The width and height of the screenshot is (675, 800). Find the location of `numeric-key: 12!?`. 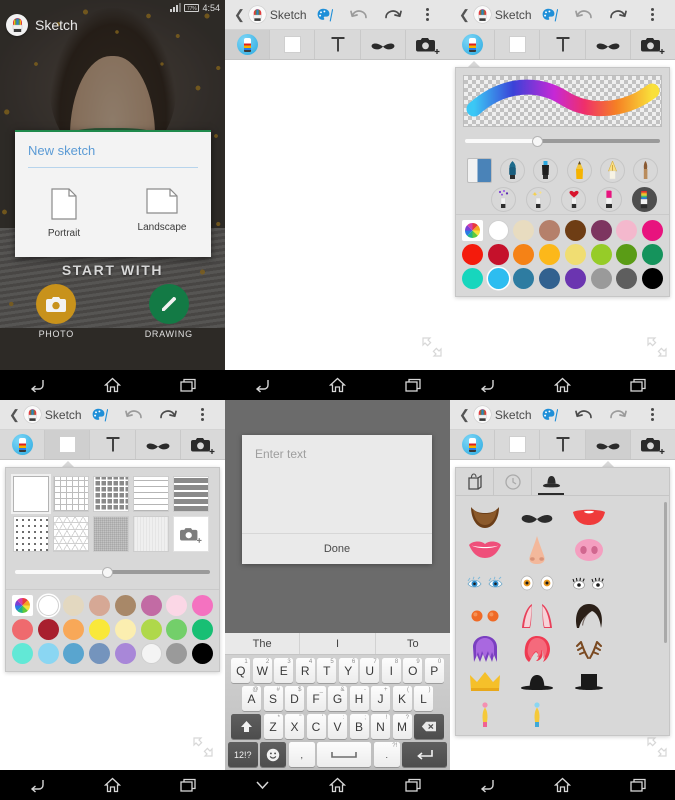

numeric-key: 12!? is located at coordinates (242, 754).